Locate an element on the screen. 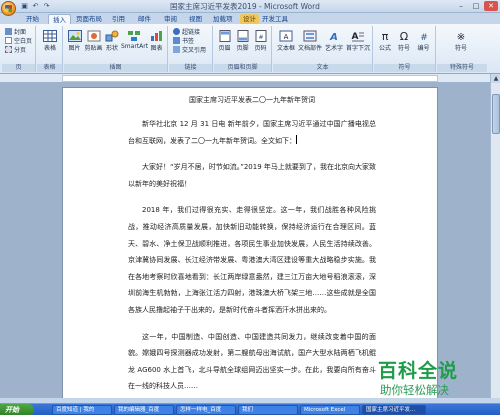 This screenshot has height=415, width=500. wordart-button: A 艺术字 is located at coordinates (334, 41).